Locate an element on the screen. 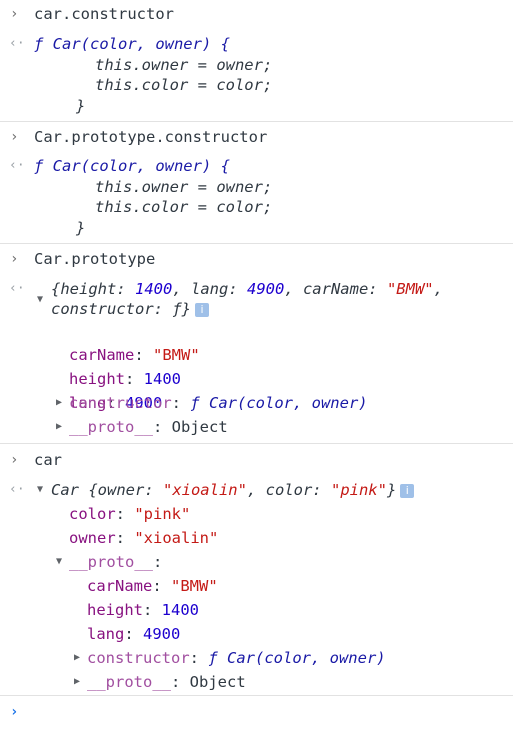 The width and height of the screenshot is (513, 752). property-row: color: "pink" is located at coordinates (130, 514).